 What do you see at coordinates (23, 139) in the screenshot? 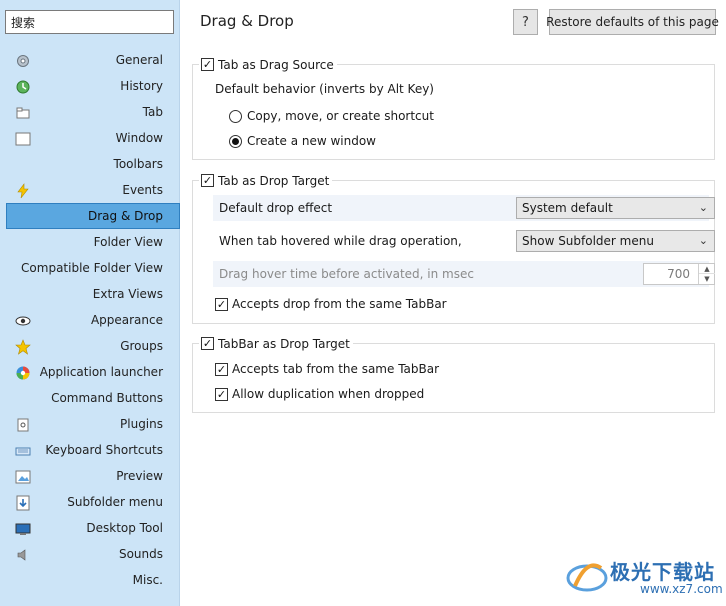
I see `window-icon` at bounding box center [23, 139].